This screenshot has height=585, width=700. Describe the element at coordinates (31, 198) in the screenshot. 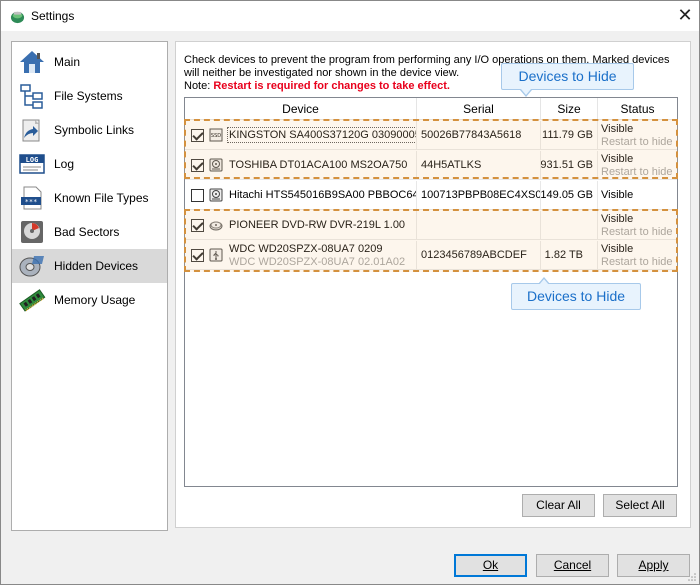

I see `file-types-icon: ***` at that location.